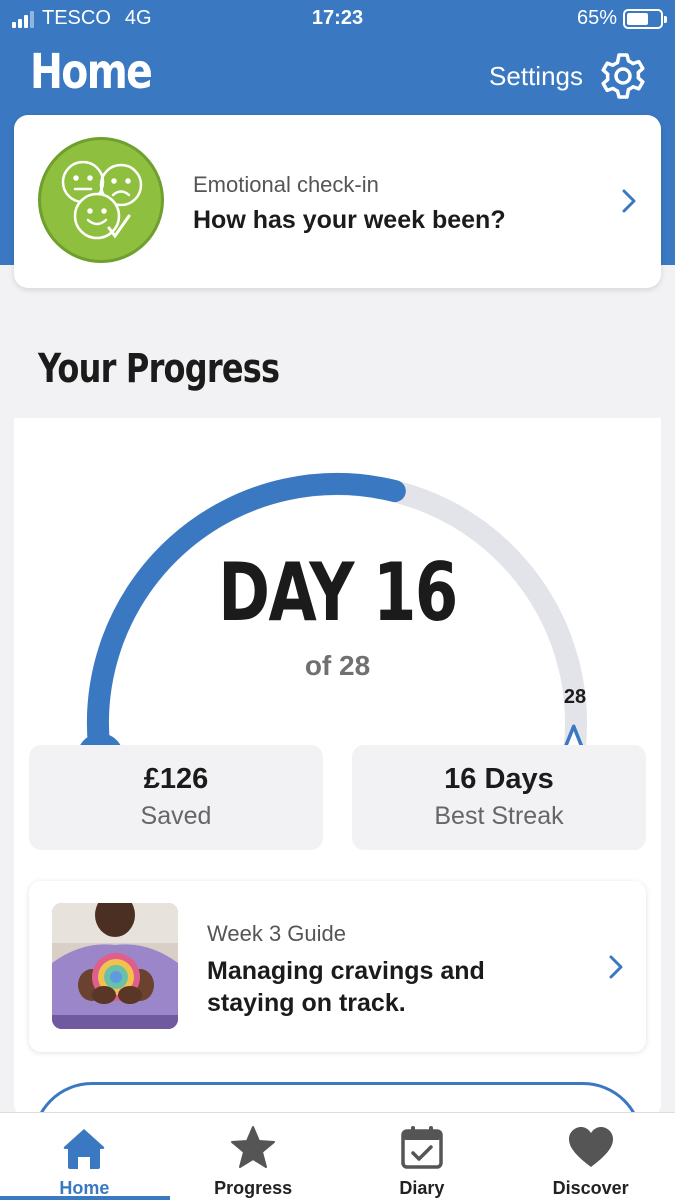  What do you see at coordinates (596, 18) in the screenshot?
I see `battery-percent: 65%` at bounding box center [596, 18].